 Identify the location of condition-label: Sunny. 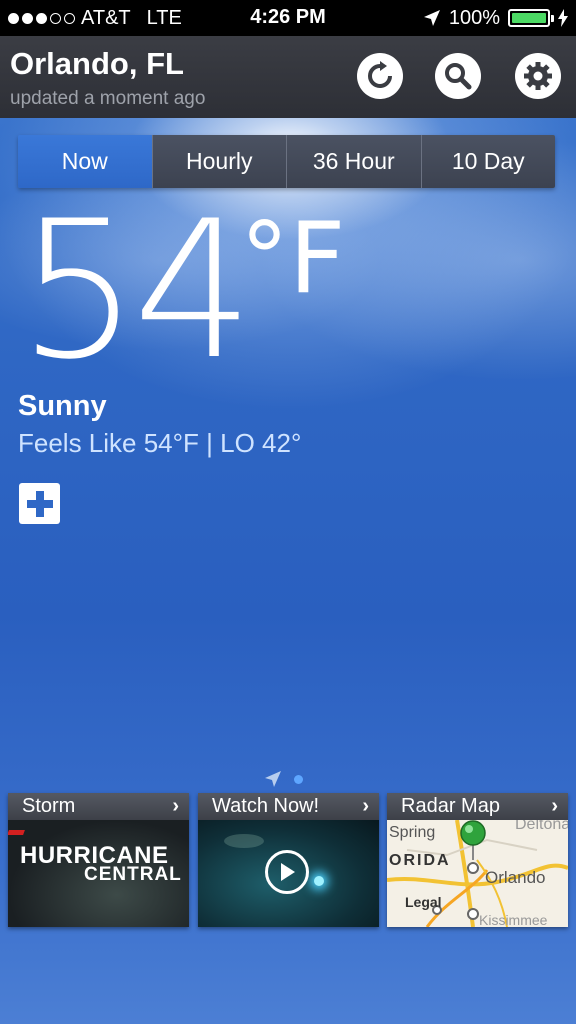
(62, 406).